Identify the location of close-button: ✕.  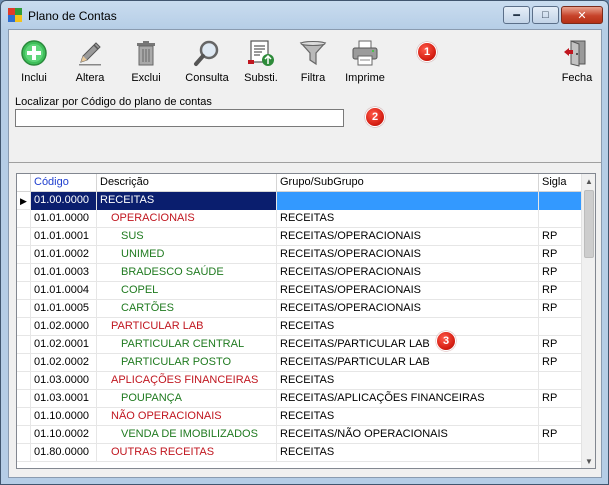
(582, 15).